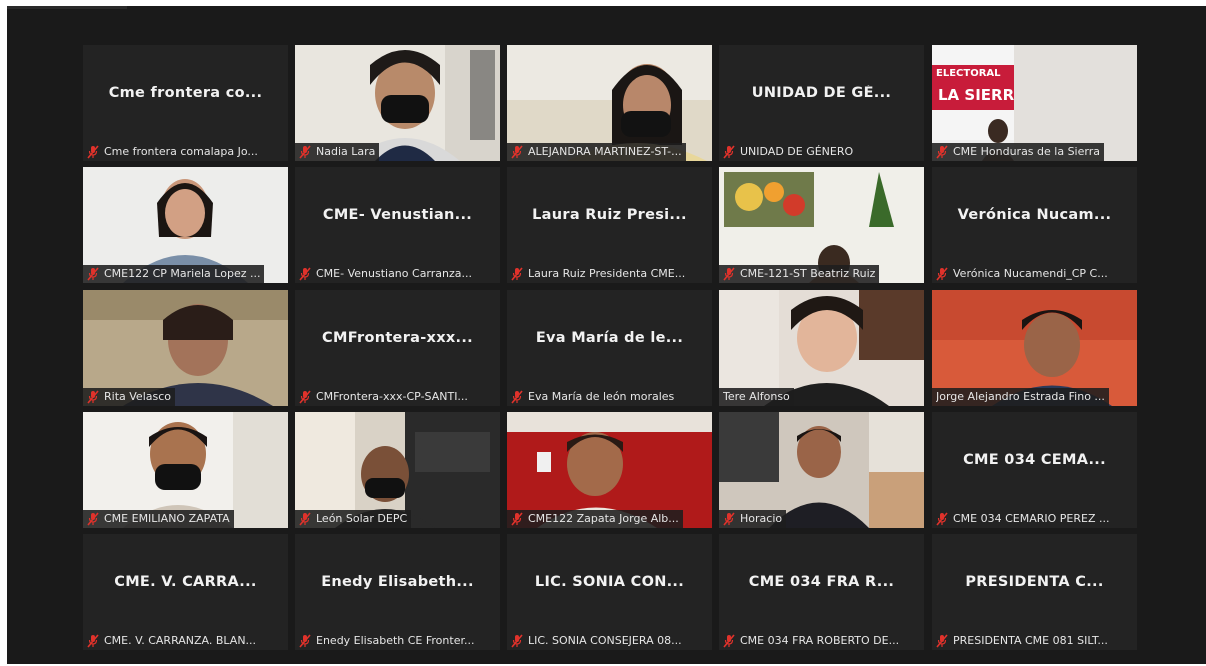 Image resolution: width=1206 pixels, height=666 pixels. What do you see at coordinates (821, 348) in the screenshot?
I see `participant-tile: Tere Alfonso` at bounding box center [821, 348].